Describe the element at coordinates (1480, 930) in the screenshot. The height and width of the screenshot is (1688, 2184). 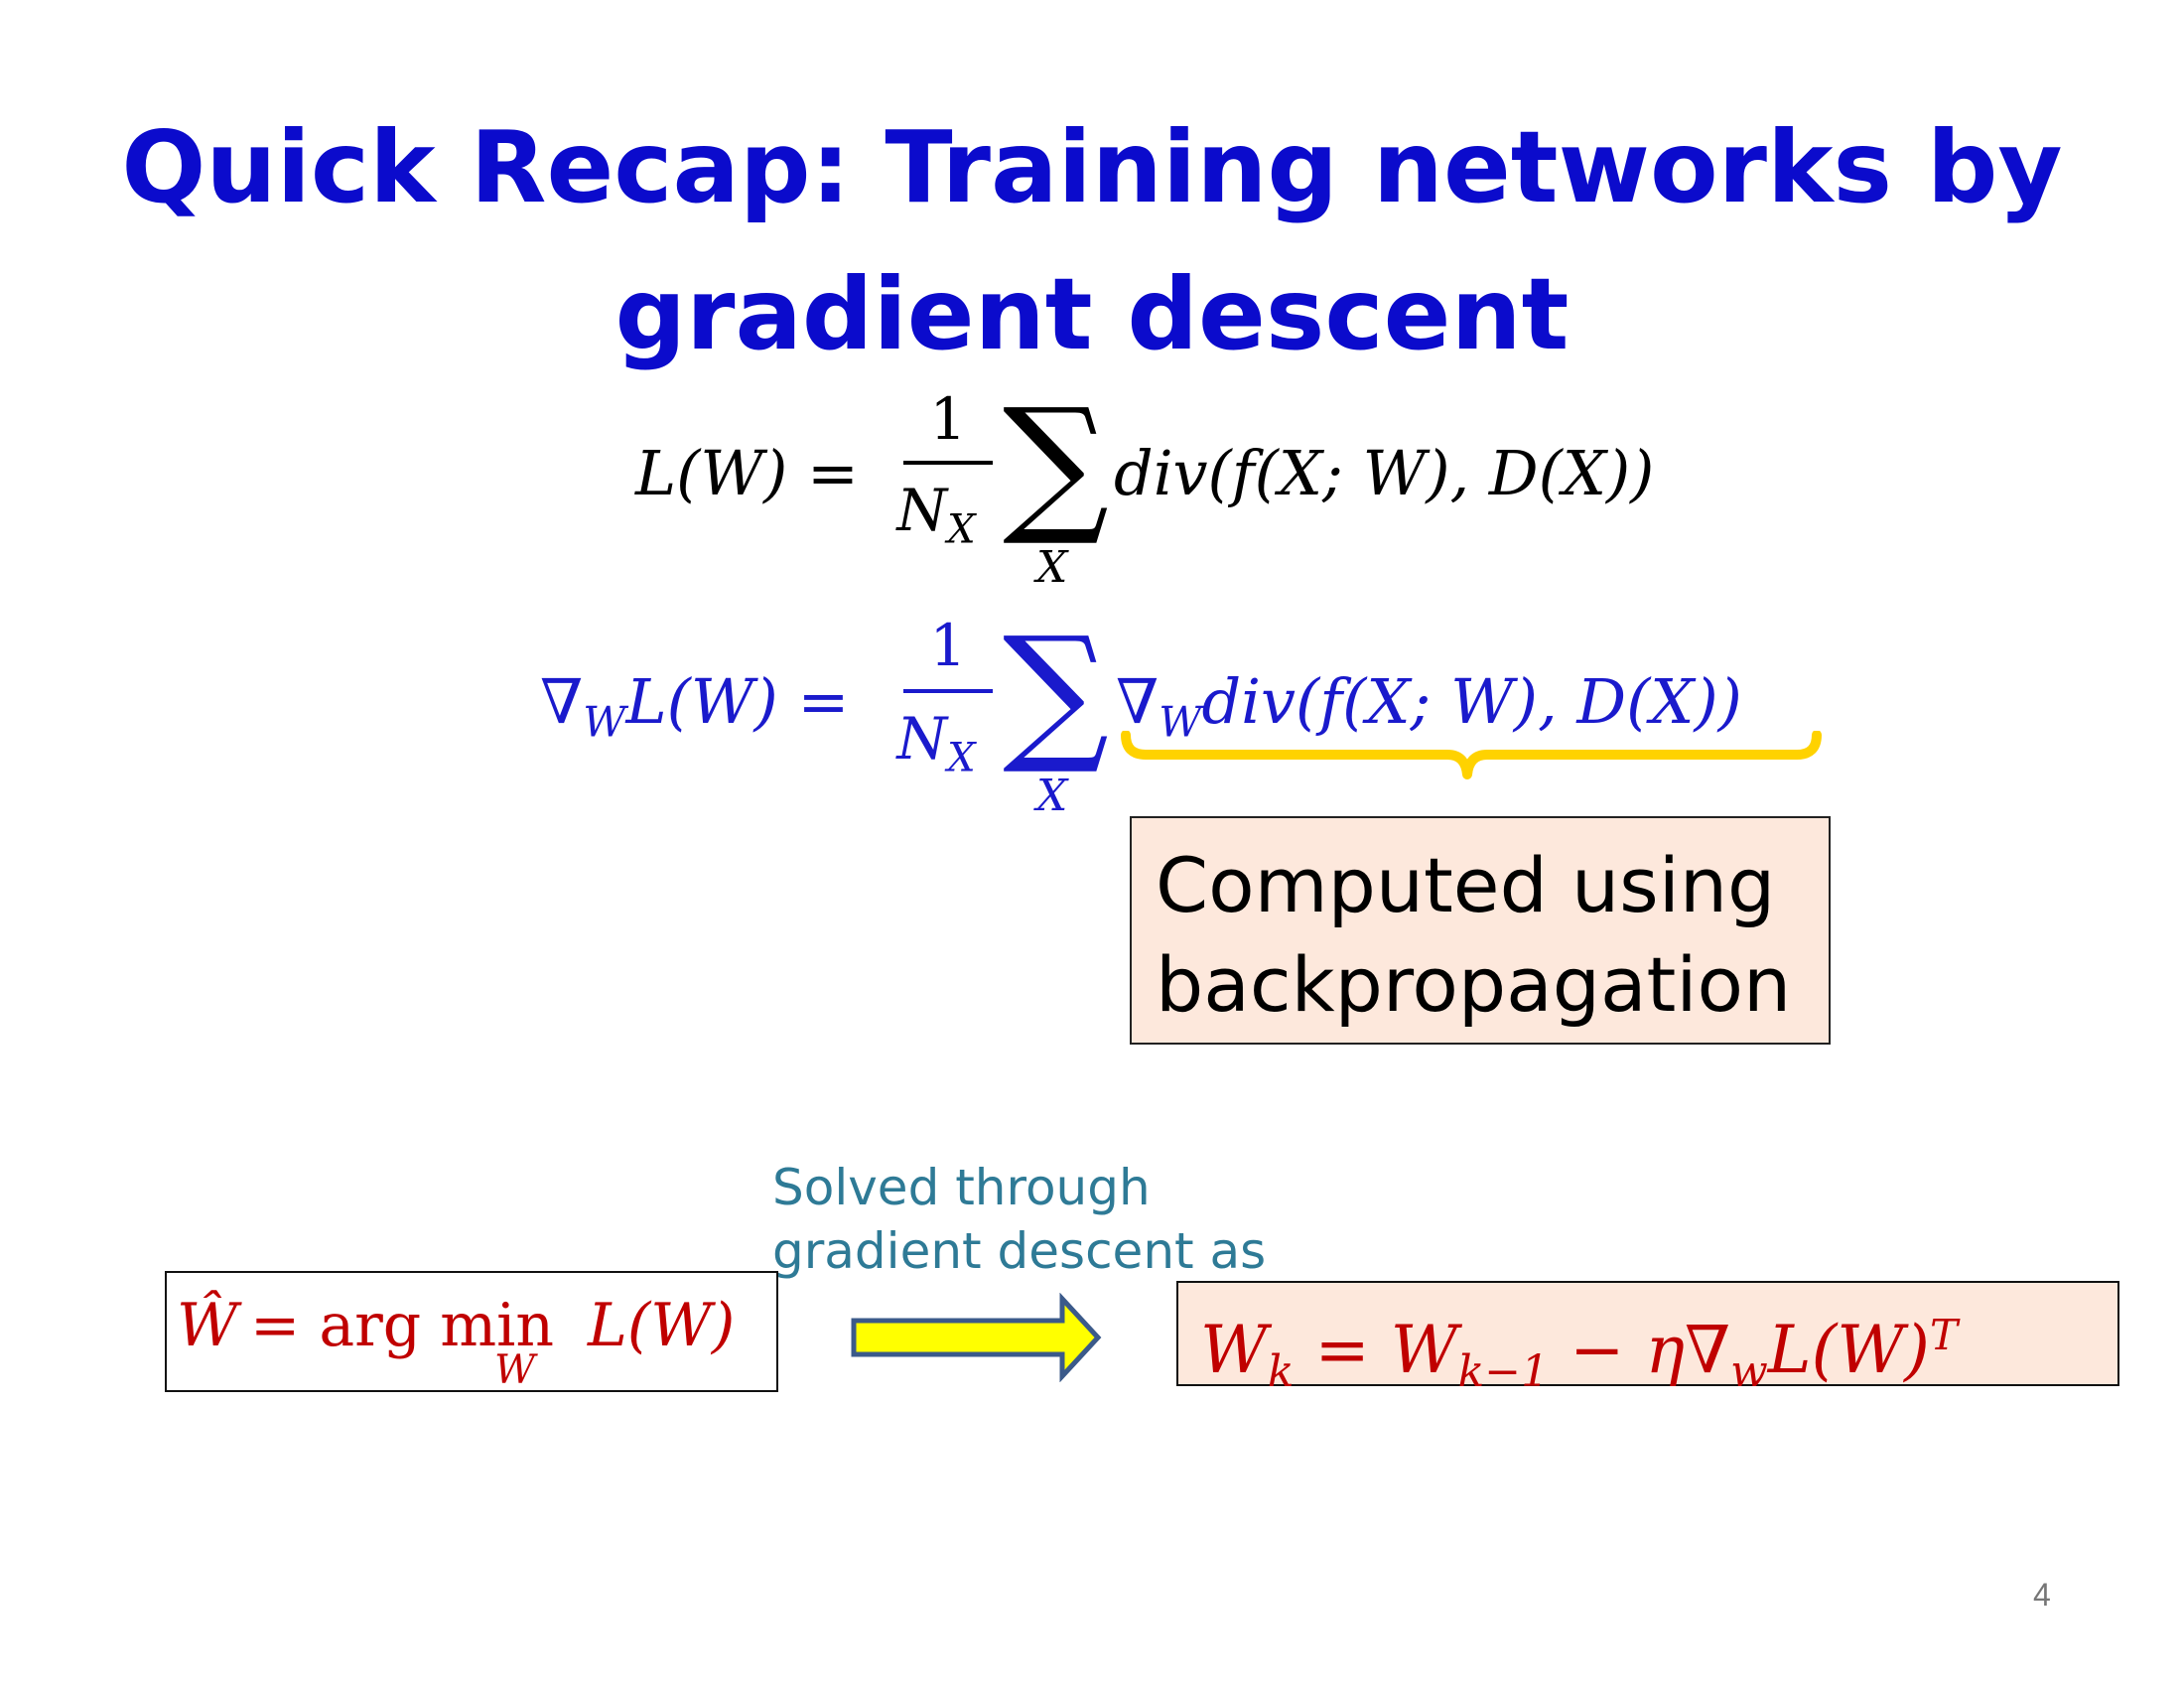
I see `backprop-callout: Computed using backpropagation` at that location.